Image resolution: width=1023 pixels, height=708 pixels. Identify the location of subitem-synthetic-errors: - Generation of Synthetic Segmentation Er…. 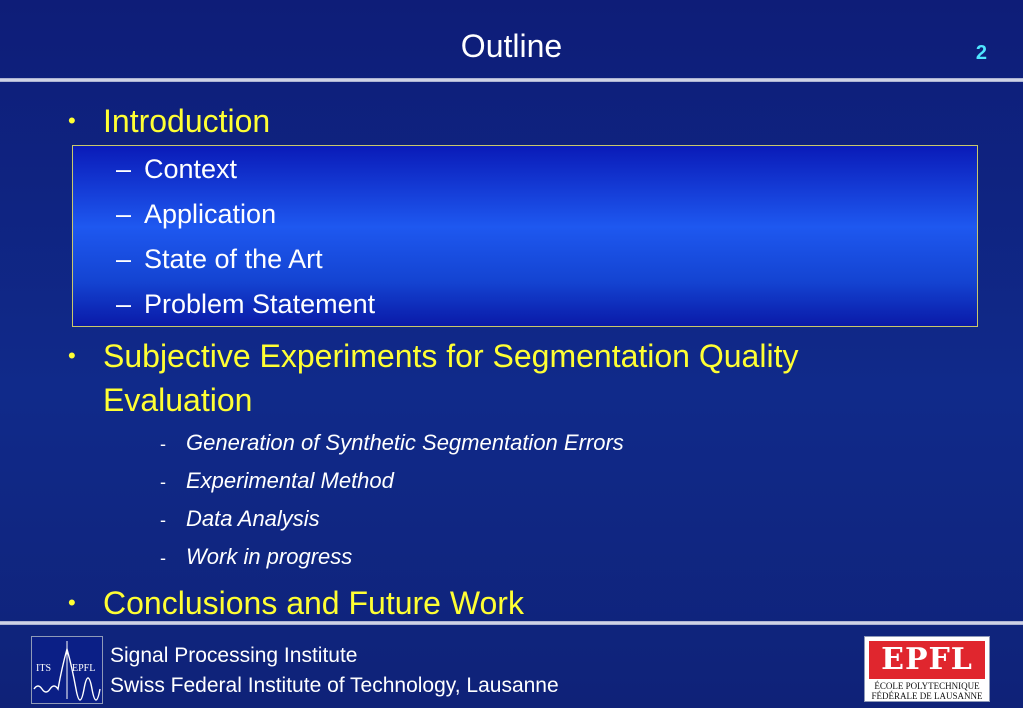
(392, 443).